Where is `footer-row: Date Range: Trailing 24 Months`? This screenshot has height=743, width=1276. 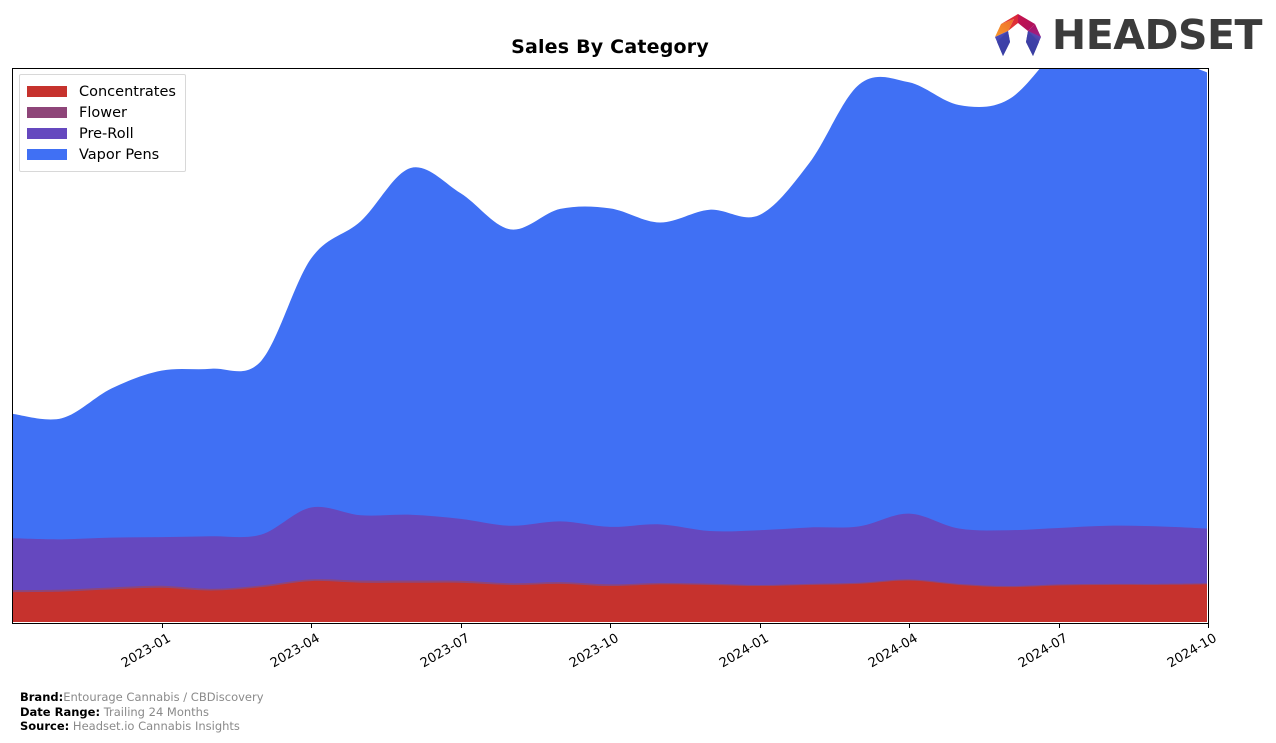 footer-row: Date Range: Trailing 24 Months is located at coordinates (142, 712).